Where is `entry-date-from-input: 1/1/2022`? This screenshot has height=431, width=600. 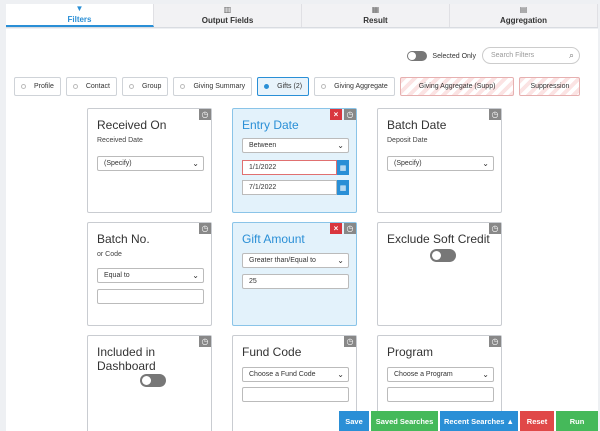
entry-date-from-input: 1/1/2022 is located at coordinates (289, 167).